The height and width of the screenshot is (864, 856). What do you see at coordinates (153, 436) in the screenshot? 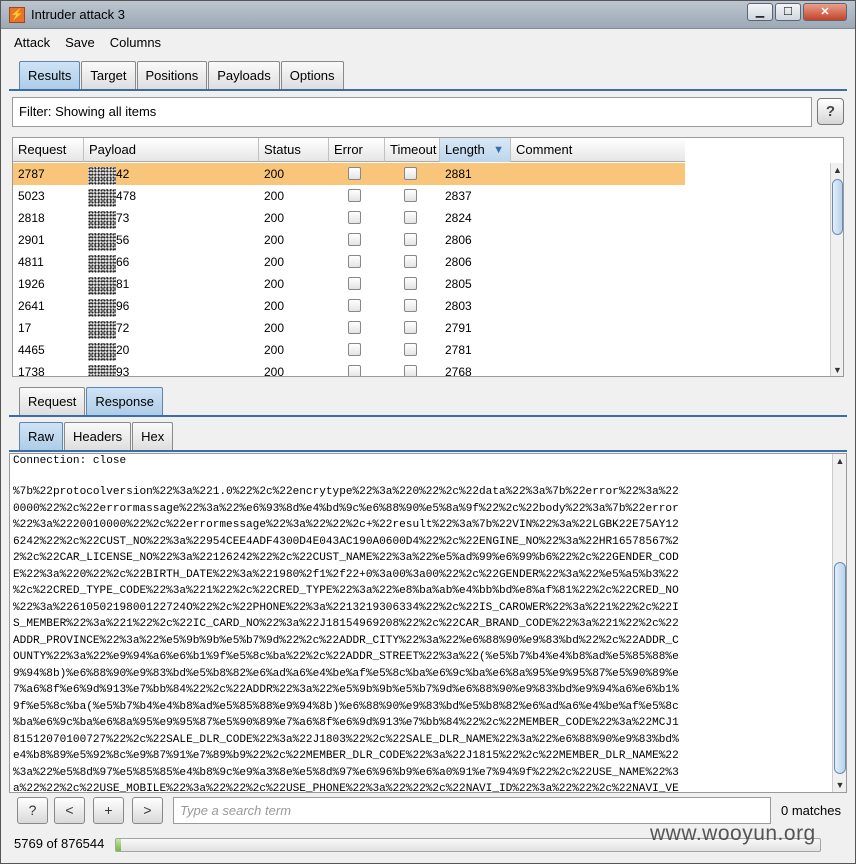
I see `tab-hex: Hex` at bounding box center [153, 436].